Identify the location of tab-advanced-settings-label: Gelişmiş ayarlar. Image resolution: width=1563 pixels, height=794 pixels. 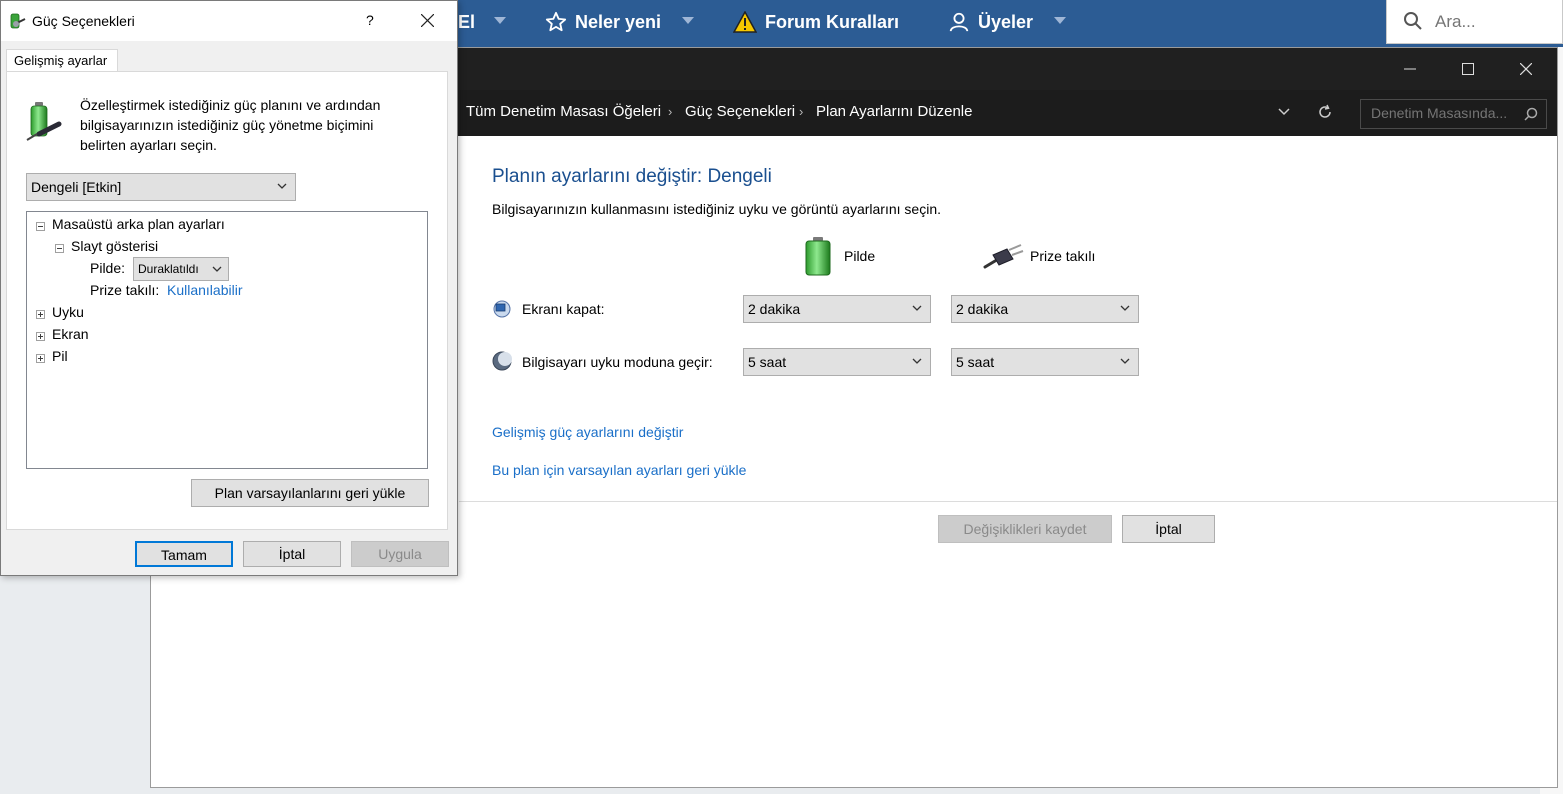
(61, 60).